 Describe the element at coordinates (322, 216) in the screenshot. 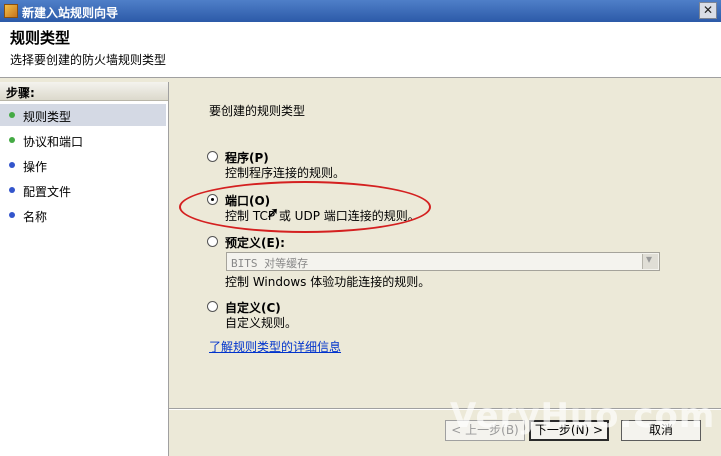

I see `option-description: 控制 TCP 或 UDP 端口连接的规则。` at that location.